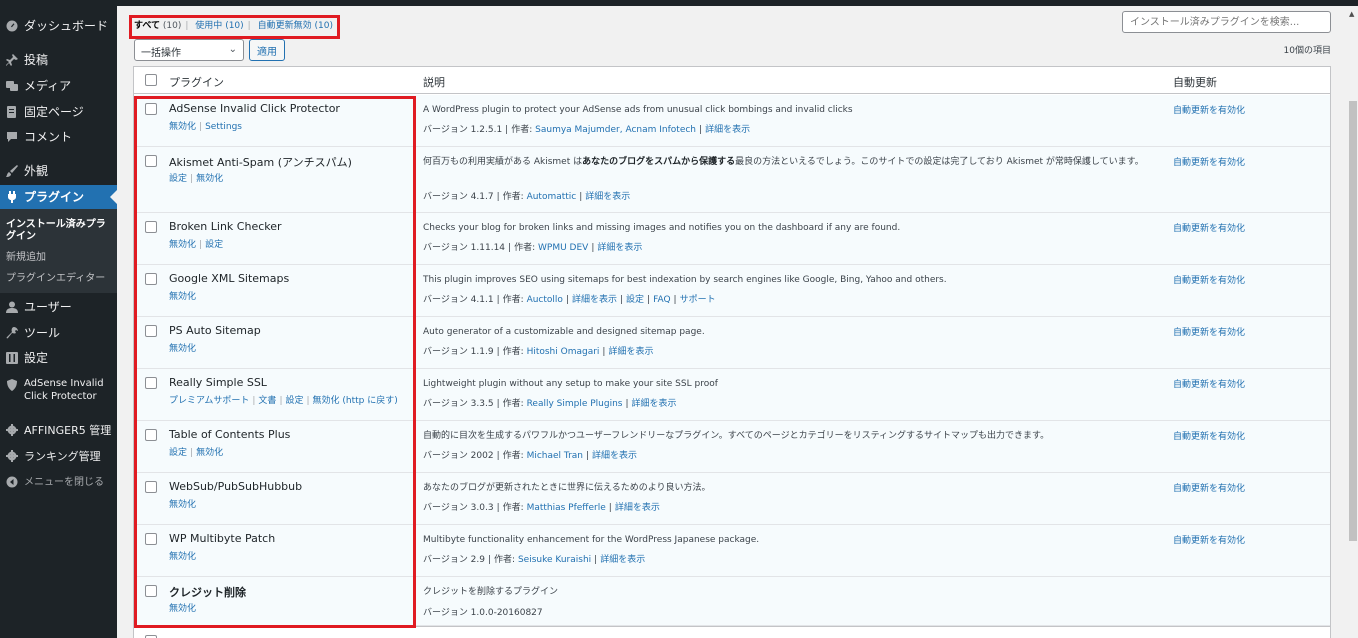 The height and width of the screenshot is (638, 1358). I want to click on settings-link: 設定, so click(635, 300).